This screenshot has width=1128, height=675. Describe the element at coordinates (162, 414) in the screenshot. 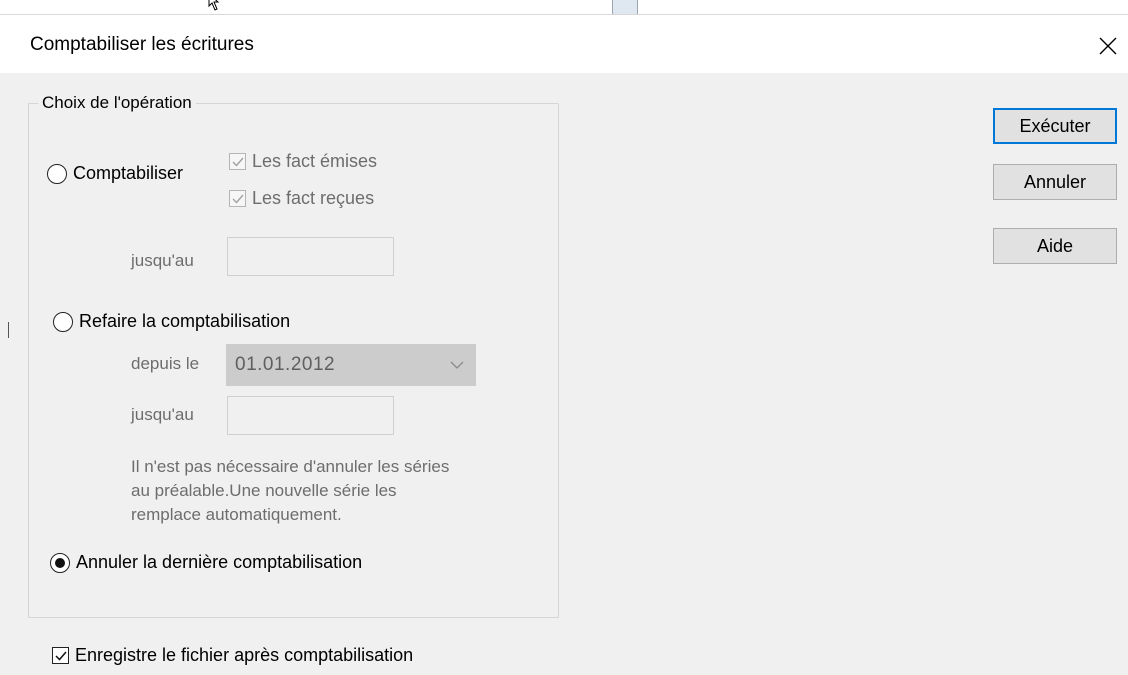

I see `jusquau-label-2: jusqu'au` at that location.